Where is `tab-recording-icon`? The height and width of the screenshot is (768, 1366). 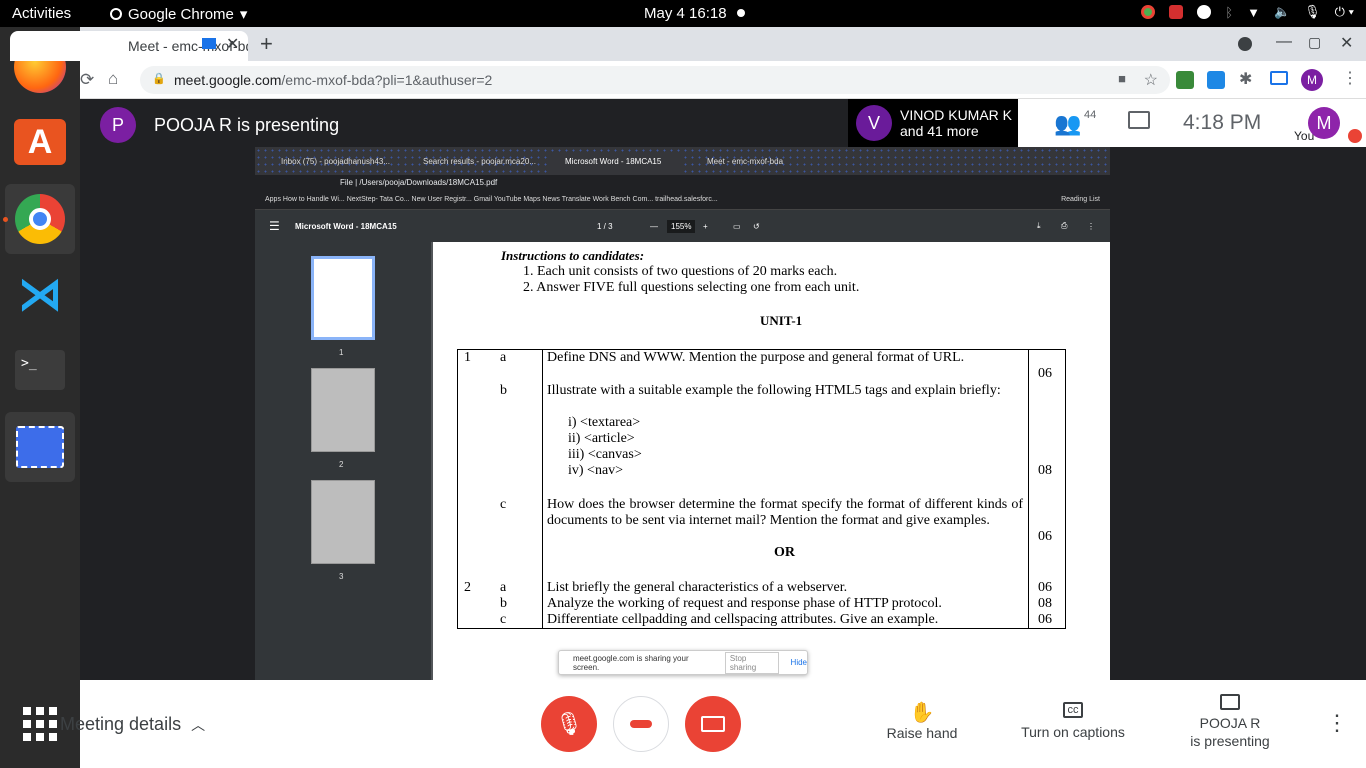
tab-recording-icon is located at coordinates (209, 43).